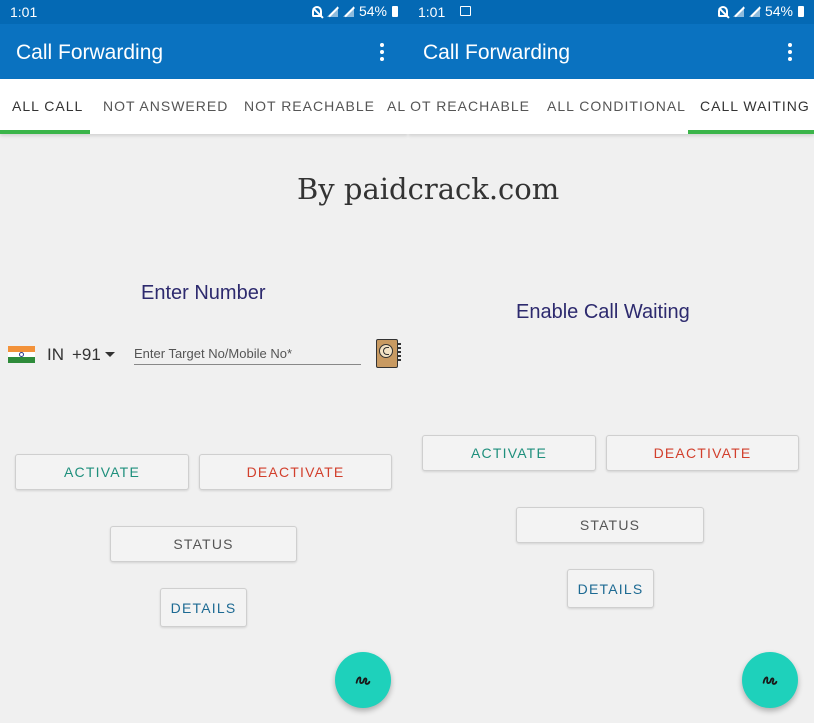  Describe the element at coordinates (465, 11) in the screenshot. I see `image-notification-icon` at that location.